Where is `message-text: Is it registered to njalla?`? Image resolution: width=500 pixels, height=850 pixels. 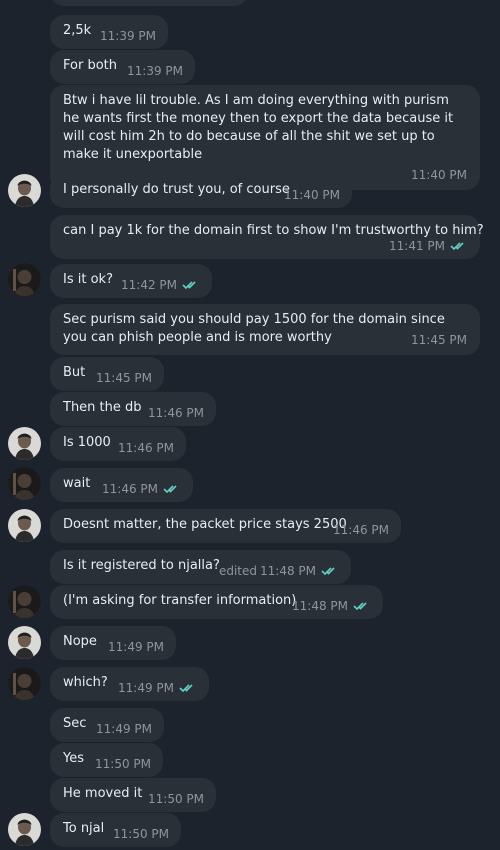 message-text: Is it registered to njalla? is located at coordinates (141, 565).